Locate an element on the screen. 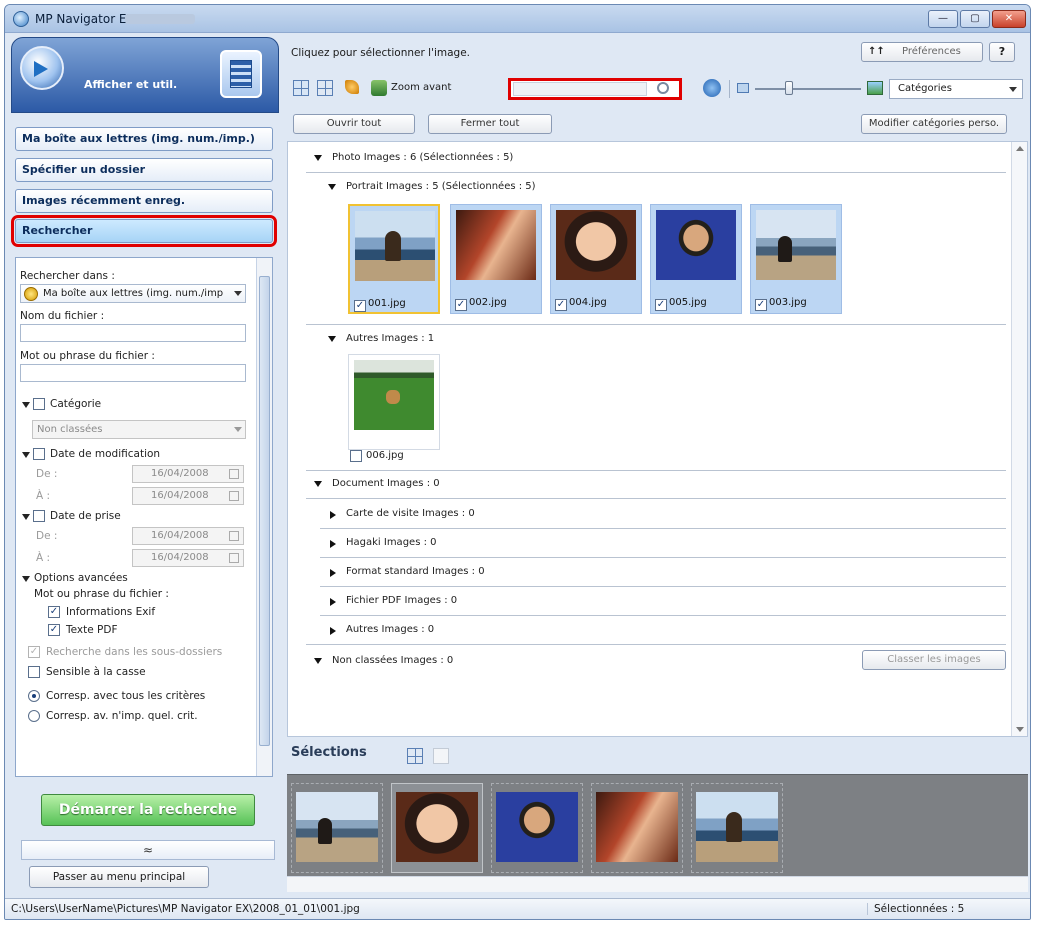  thumbnail-005: ✓ 005.jpg is located at coordinates (696, 259).